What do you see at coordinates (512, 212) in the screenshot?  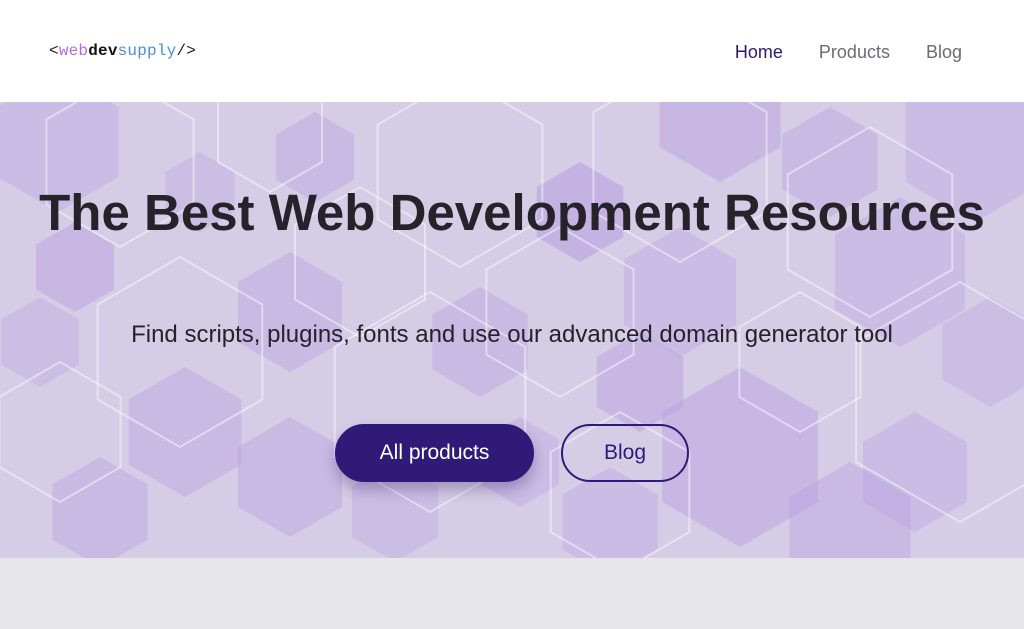 I see `hero-title: The Best Web Development Resources` at bounding box center [512, 212].